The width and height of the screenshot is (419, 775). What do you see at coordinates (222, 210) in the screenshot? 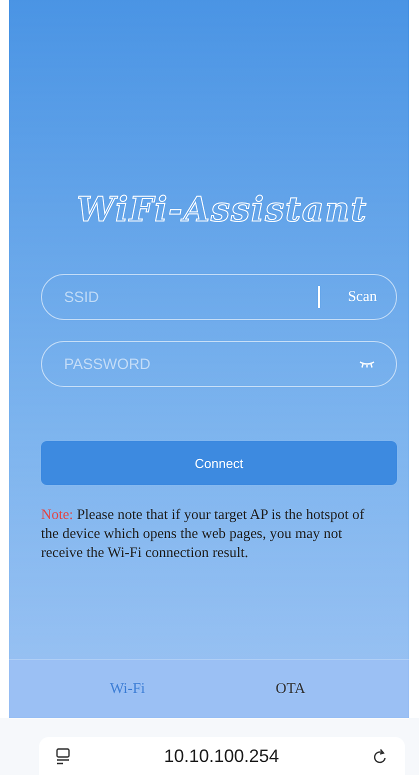
I see `app-title: WiFi-Assistant` at bounding box center [222, 210].